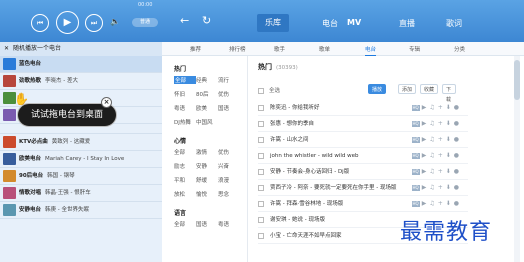 The height and width of the screenshot is (262, 524). Describe the element at coordinates (81, 81) in the screenshot. I see `radio-item: 劲歌热歌 李晓杰 - 差大` at that location.